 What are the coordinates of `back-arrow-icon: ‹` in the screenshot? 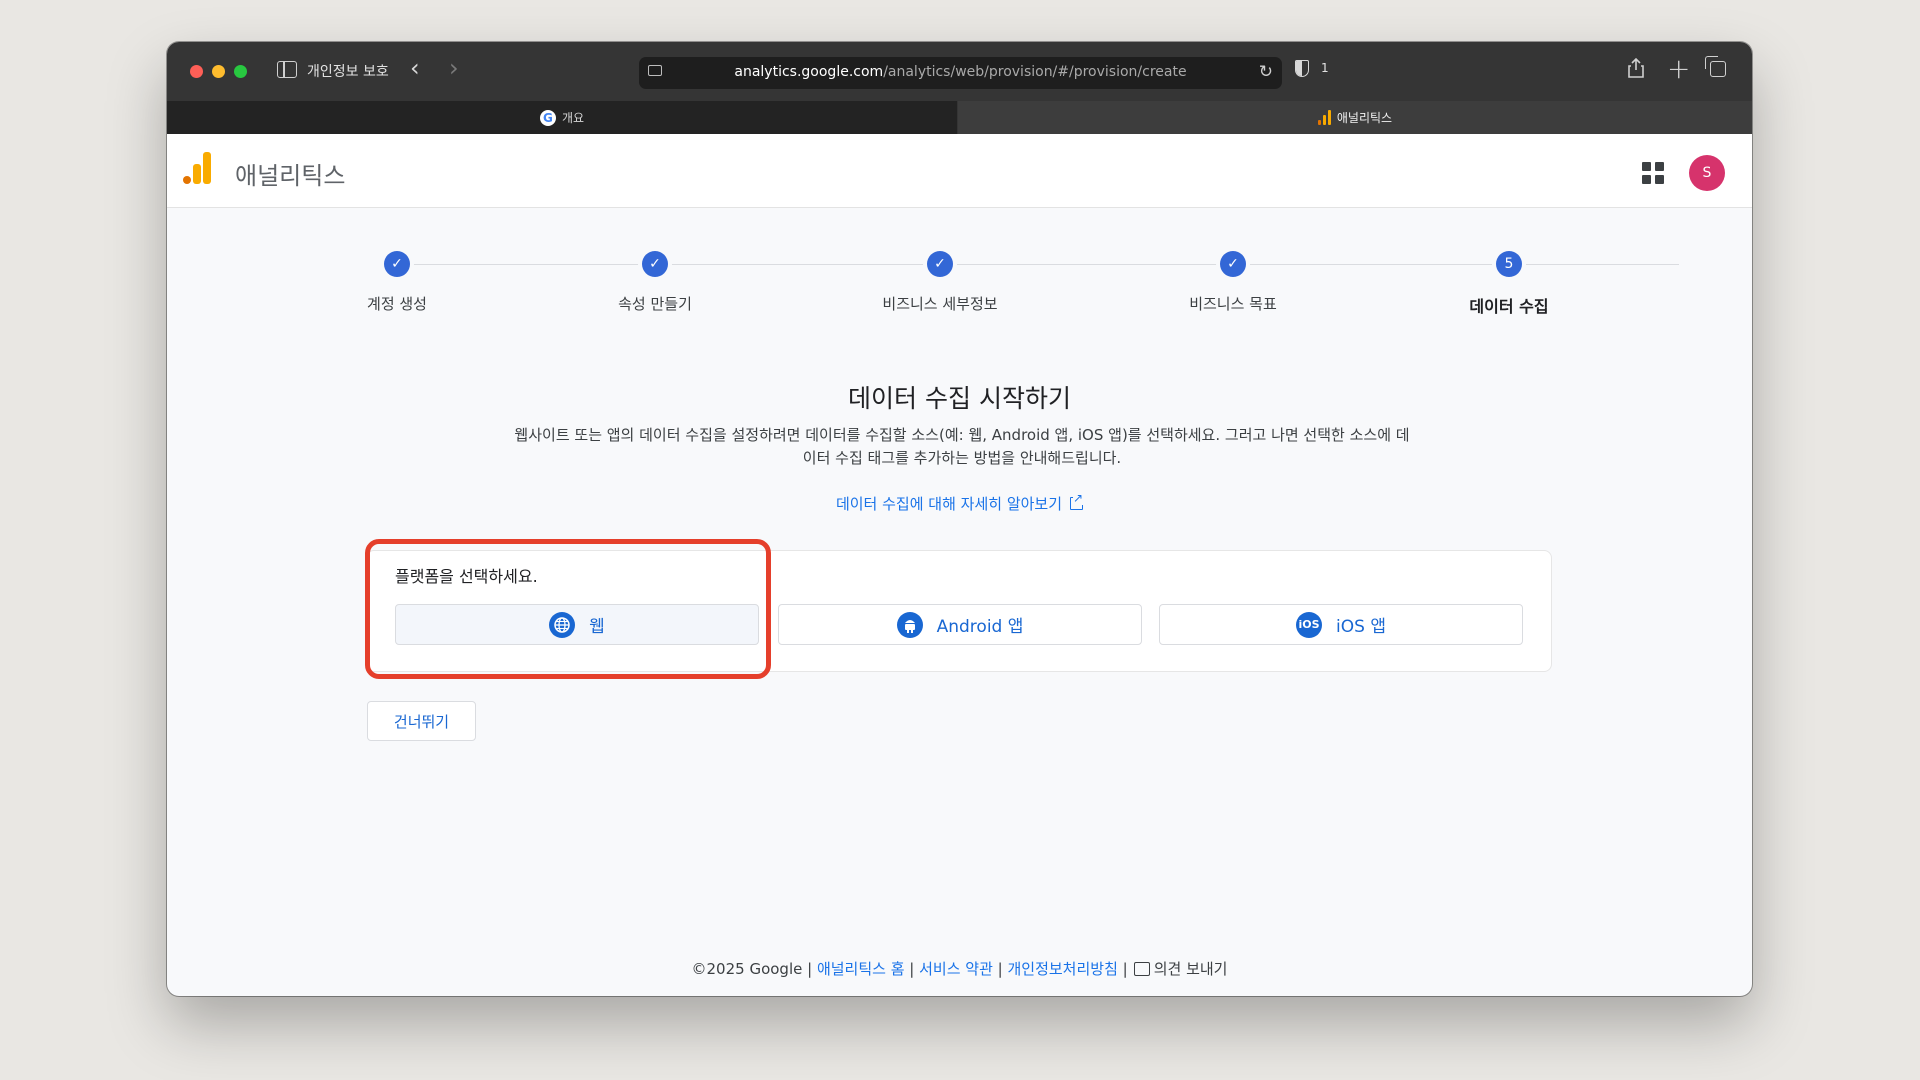 It's located at (415, 68).